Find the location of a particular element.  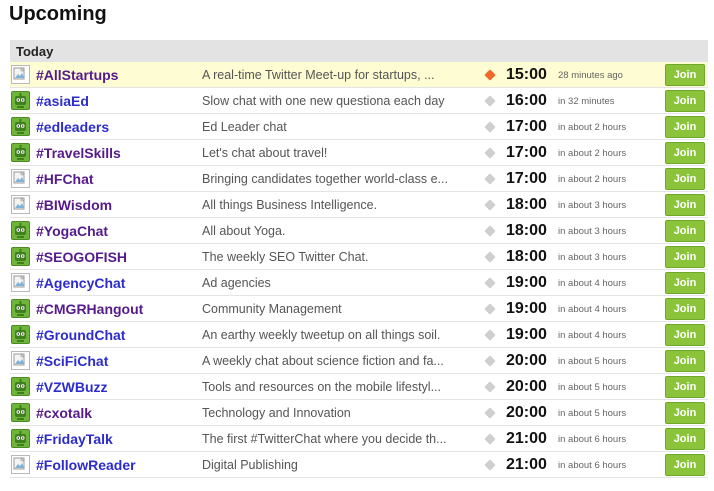

chat-name-link: #SEOGOFISH is located at coordinates (81, 257).